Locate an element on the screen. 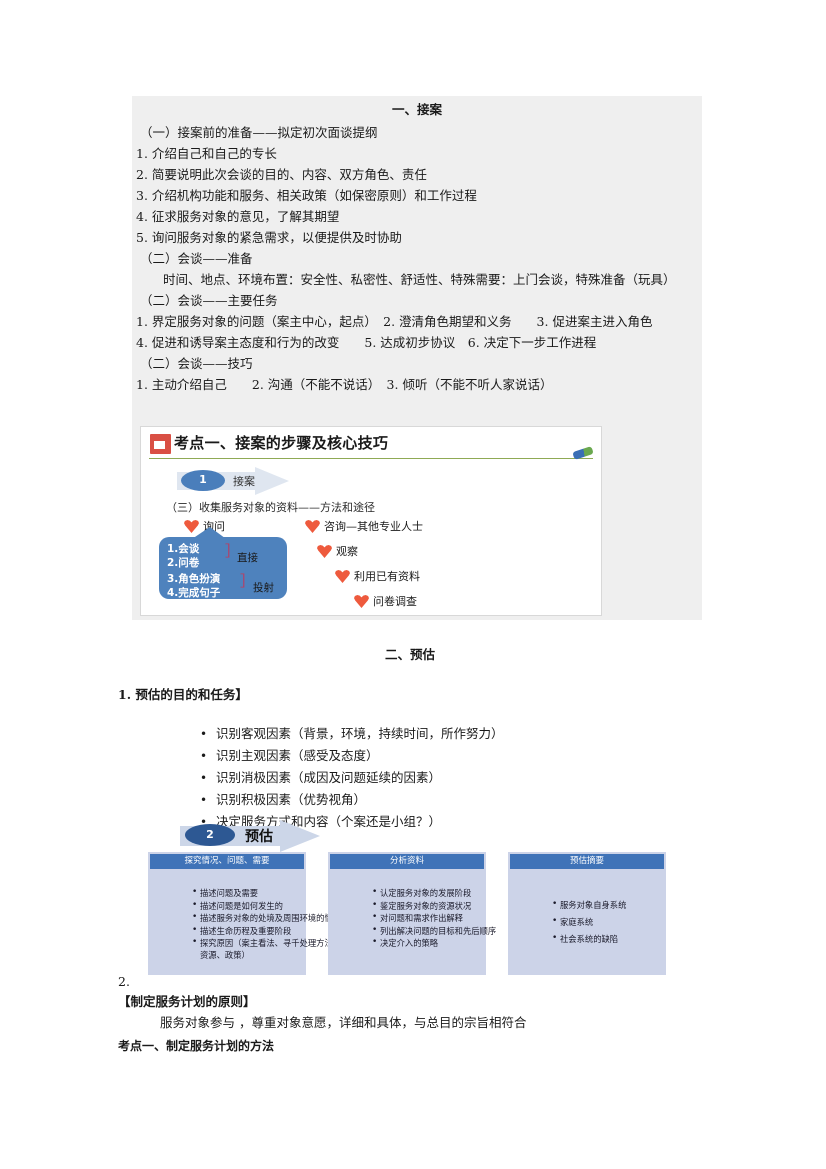  list-item: 家庭系统 is located at coordinates (627, 921).